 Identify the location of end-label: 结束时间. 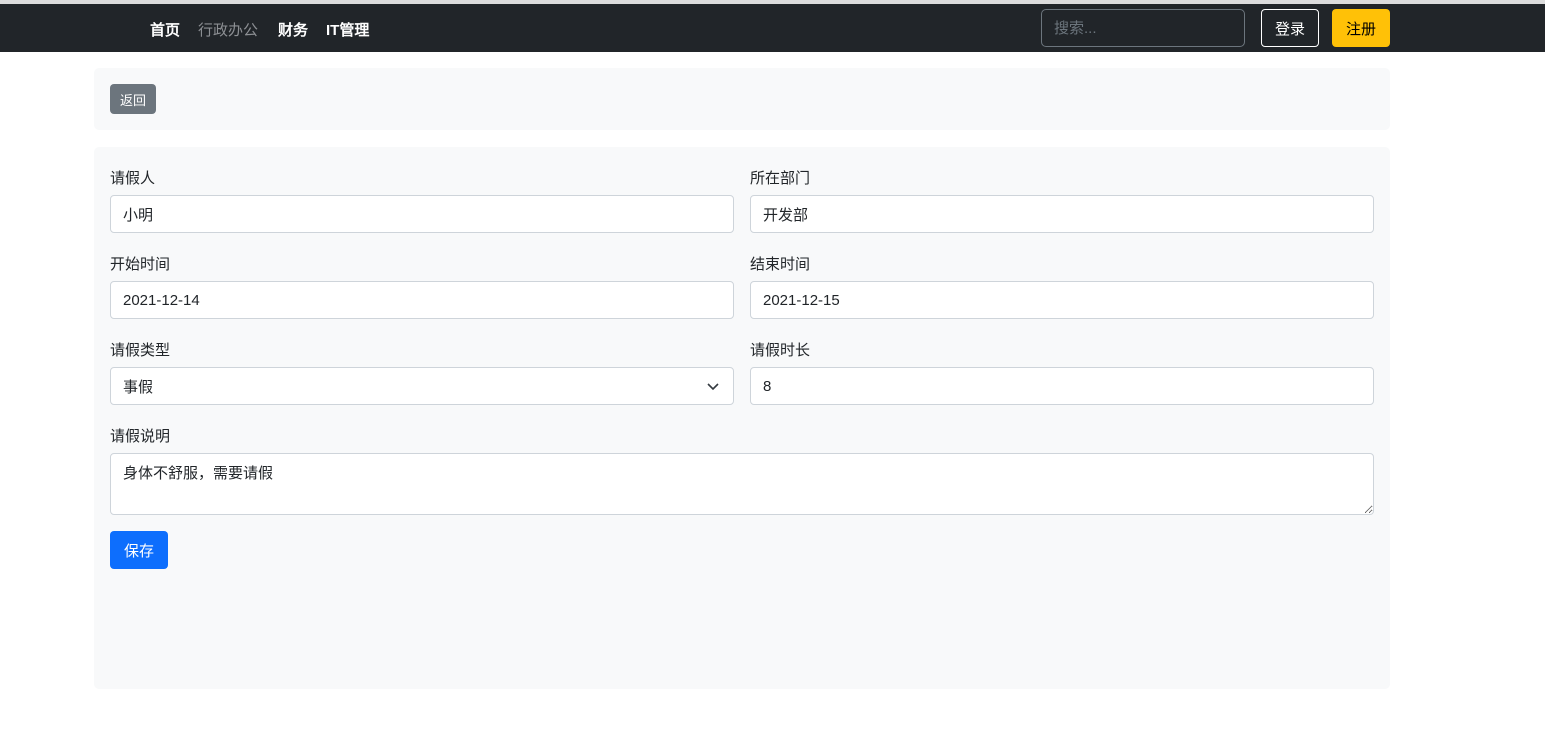
(780, 264).